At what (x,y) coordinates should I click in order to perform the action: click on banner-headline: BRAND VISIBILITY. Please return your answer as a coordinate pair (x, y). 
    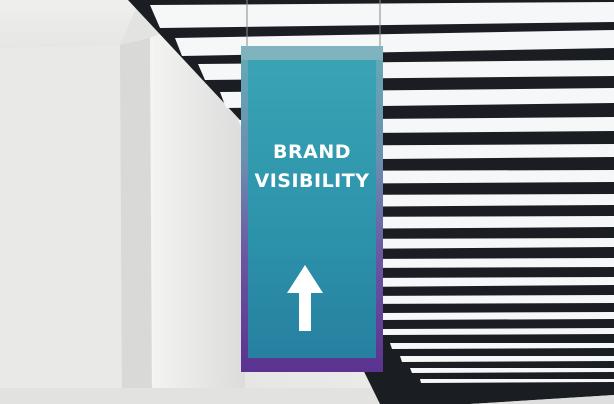
    Looking at the image, I should click on (312, 167).